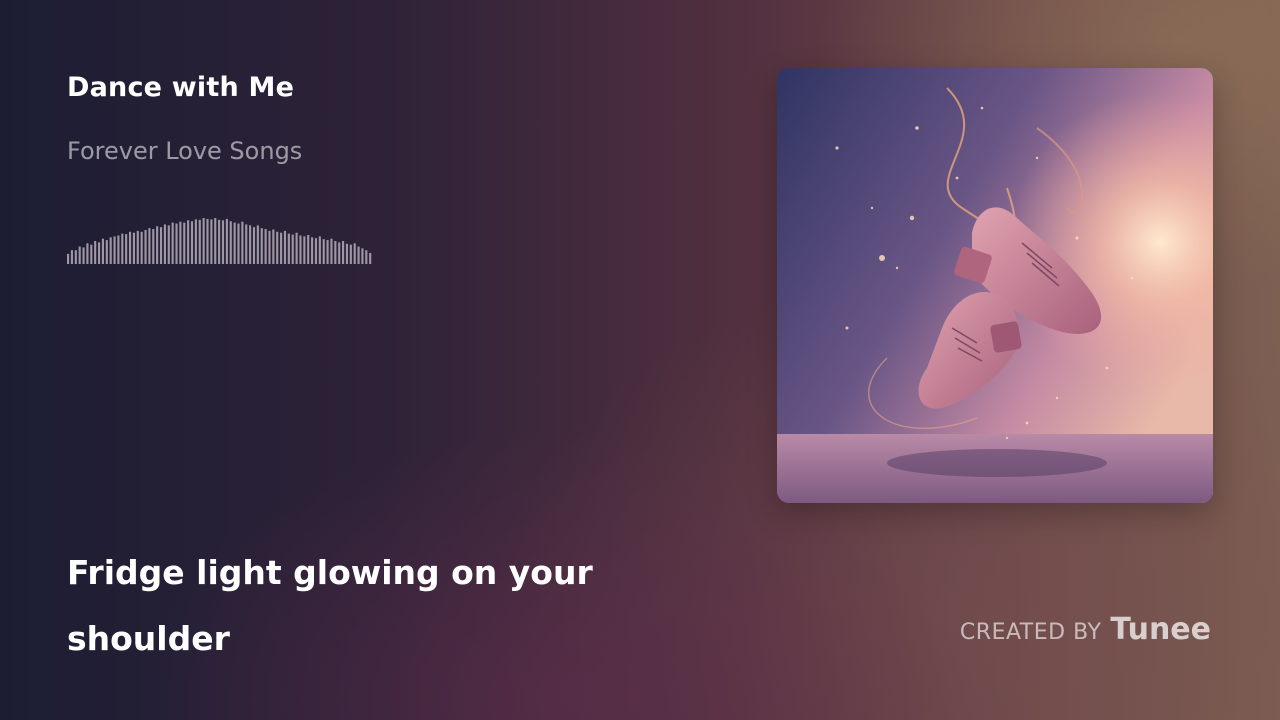 Image resolution: width=1280 pixels, height=720 pixels. I want to click on created-by-label: CREATED BY, so click(1030, 632).